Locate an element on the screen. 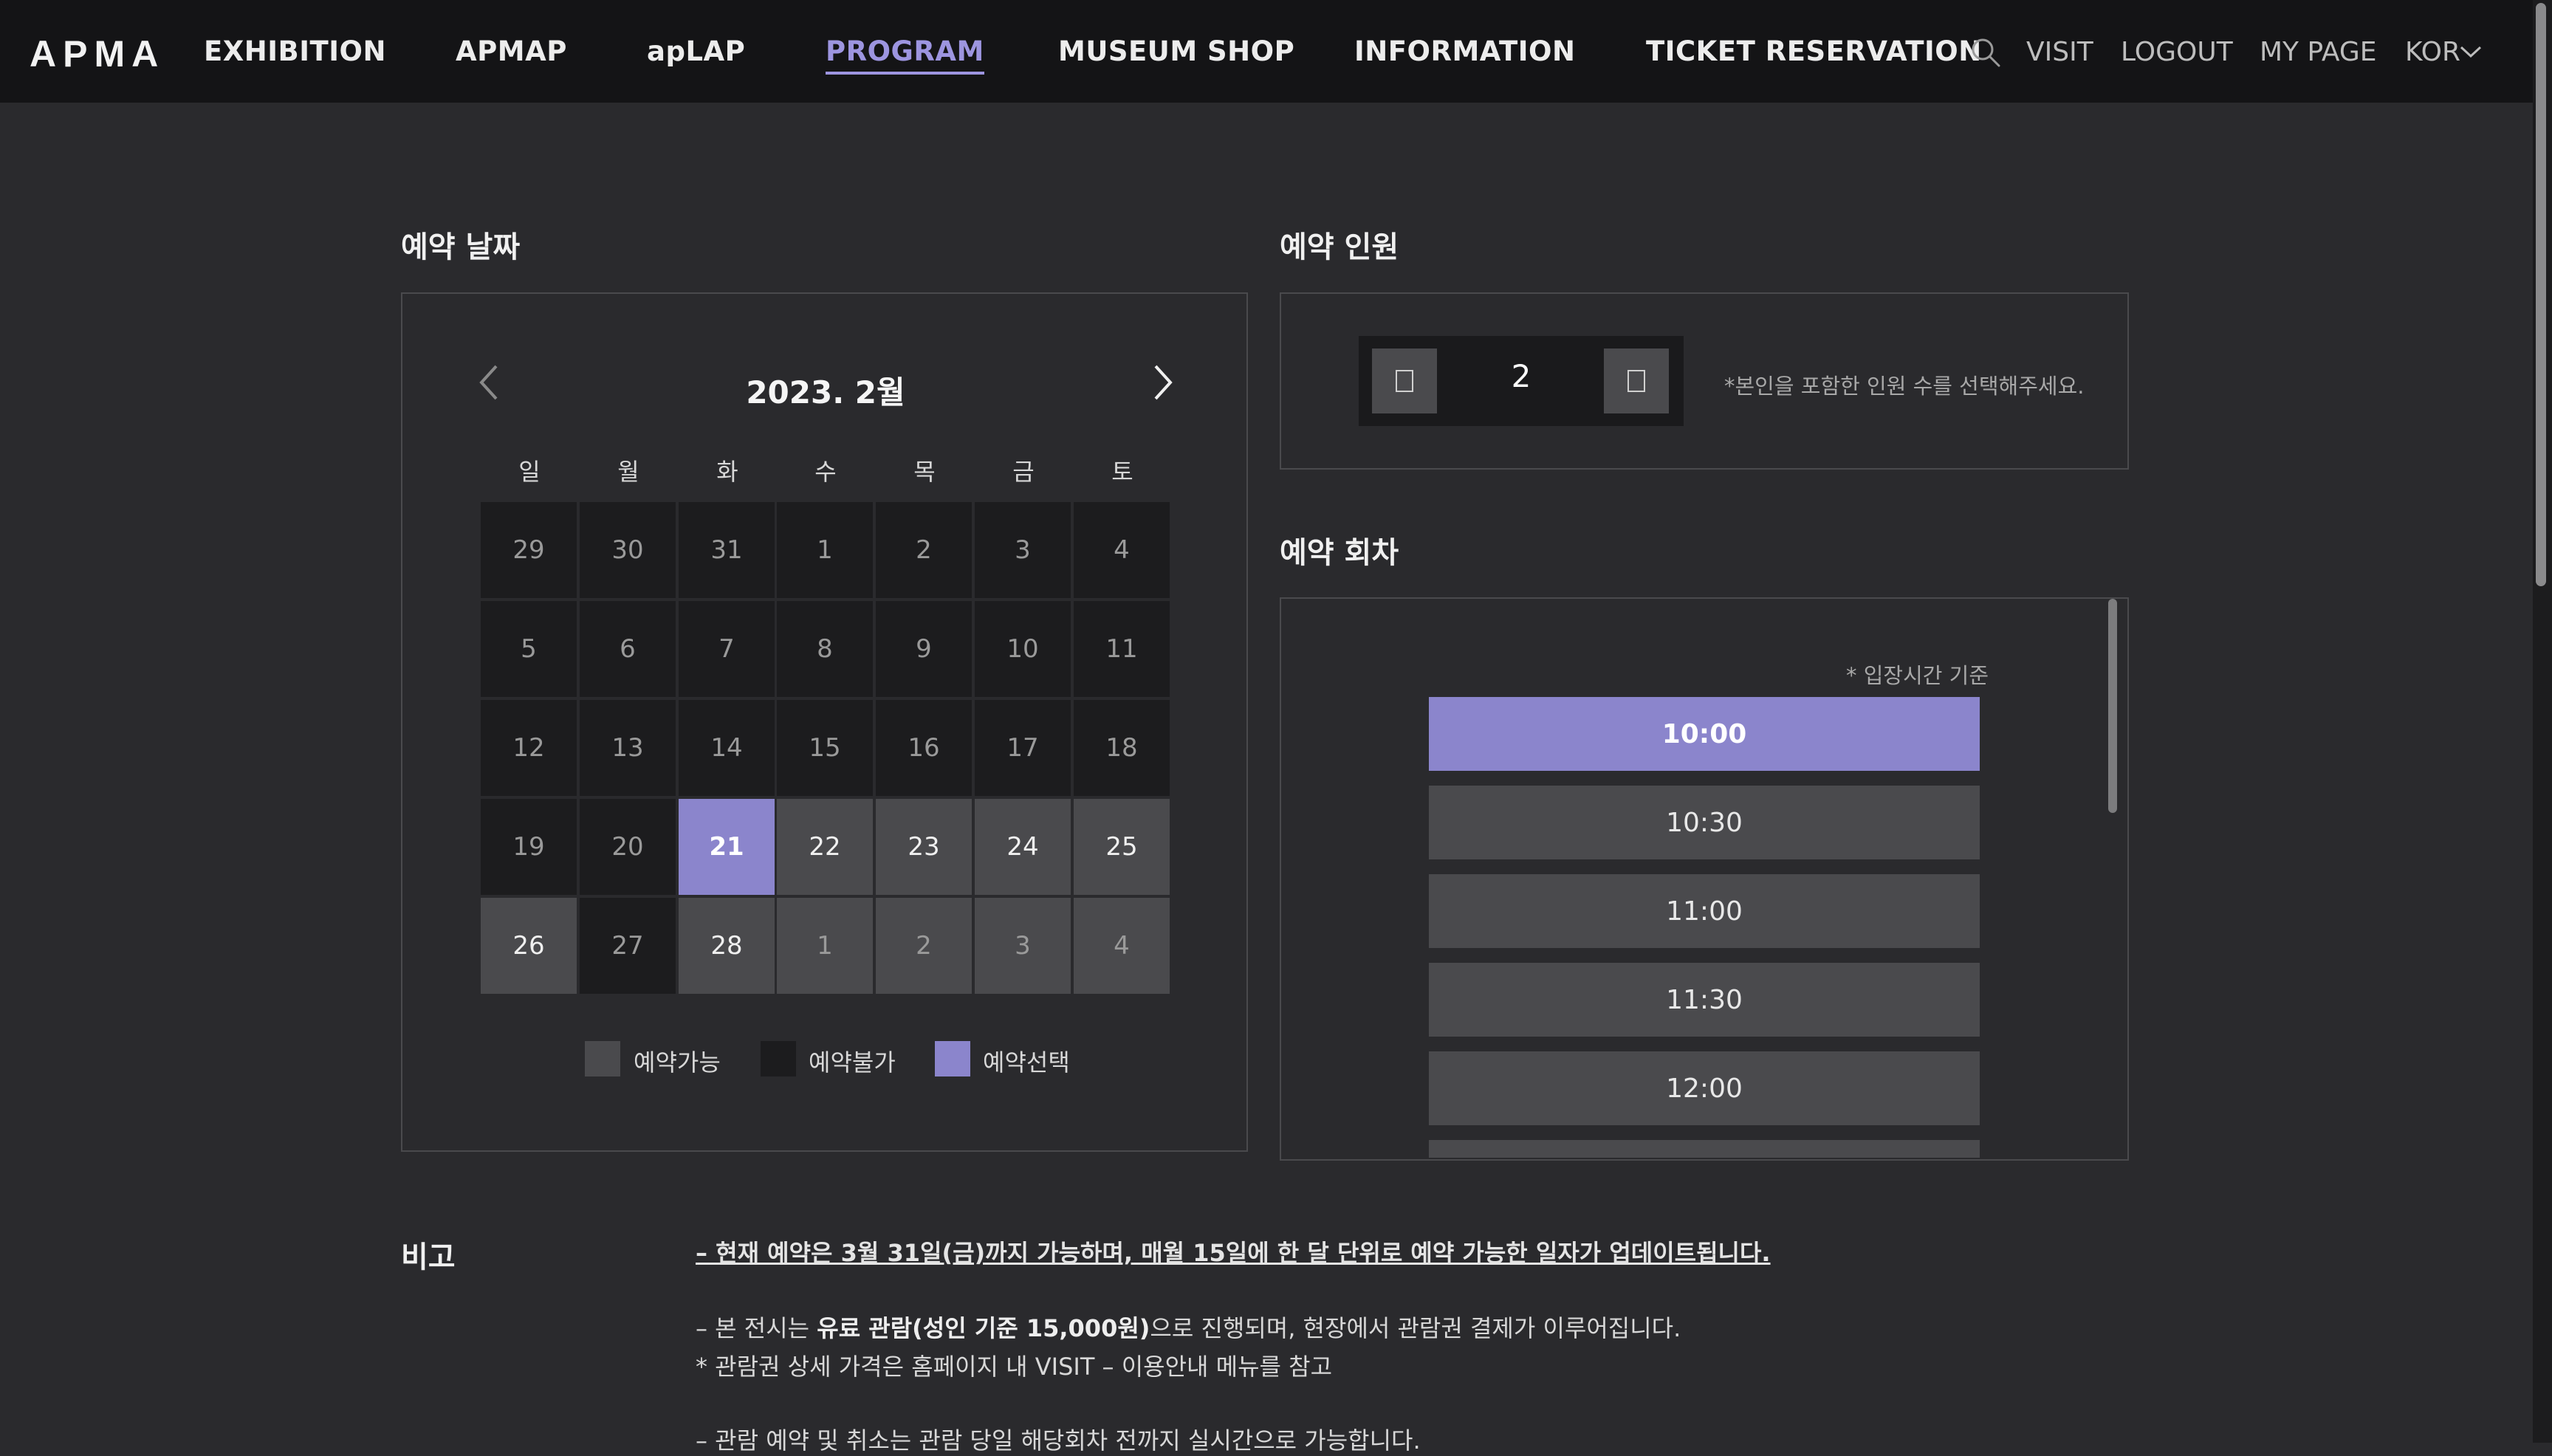  calendar-day: 23 is located at coordinates (924, 847).